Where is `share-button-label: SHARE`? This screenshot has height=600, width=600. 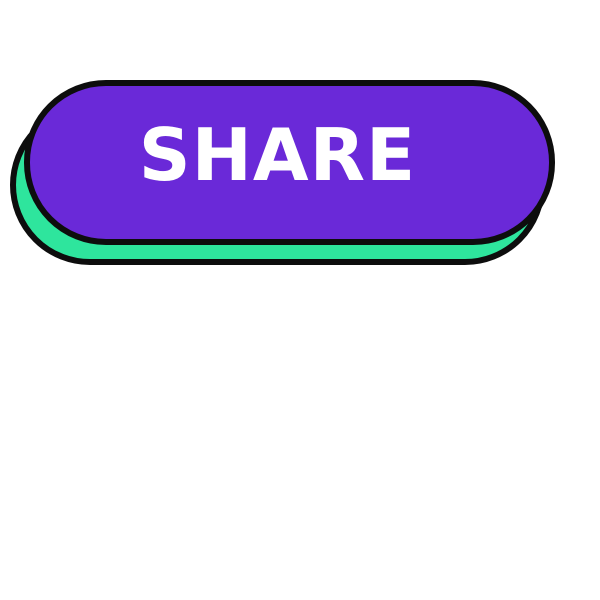 share-button-label: SHARE is located at coordinates (277, 155).